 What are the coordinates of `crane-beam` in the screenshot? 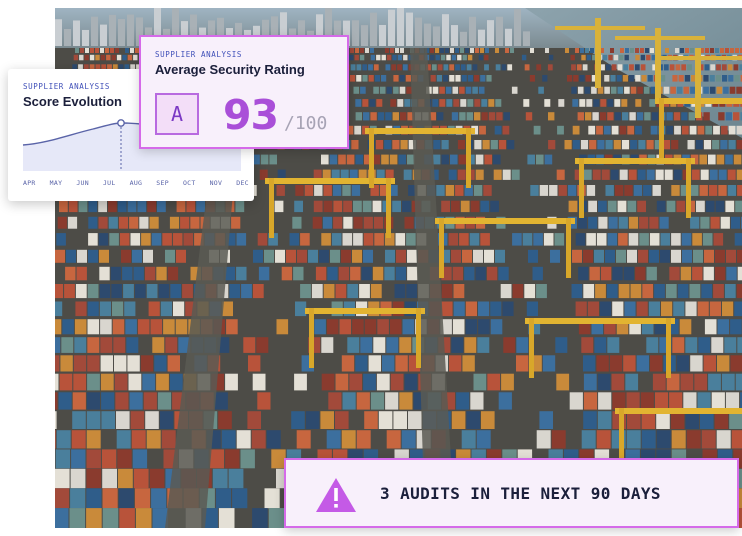 It's located at (505, 221).